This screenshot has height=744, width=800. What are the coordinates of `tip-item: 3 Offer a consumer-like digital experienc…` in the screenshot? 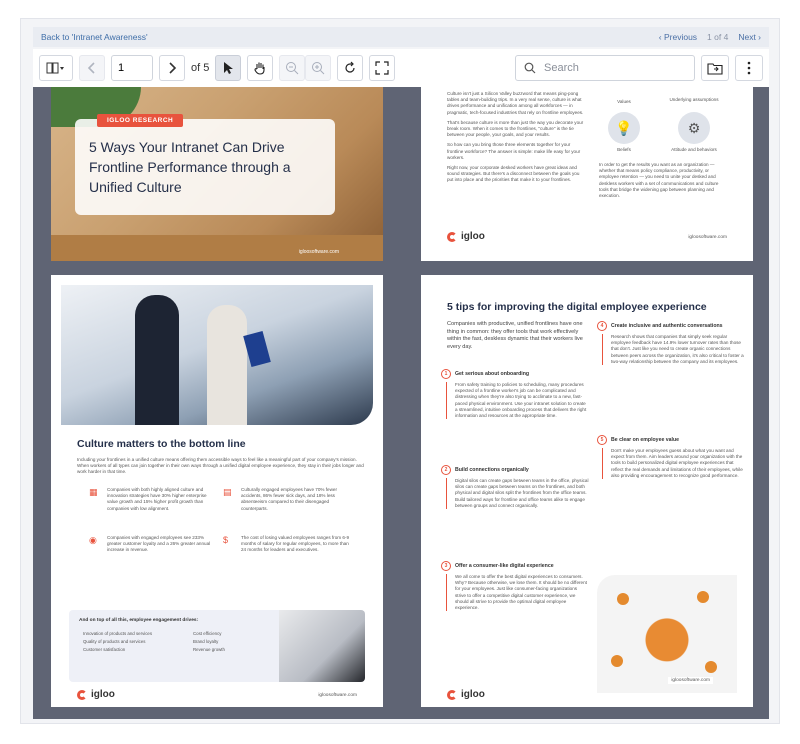 It's located at (515, 586).